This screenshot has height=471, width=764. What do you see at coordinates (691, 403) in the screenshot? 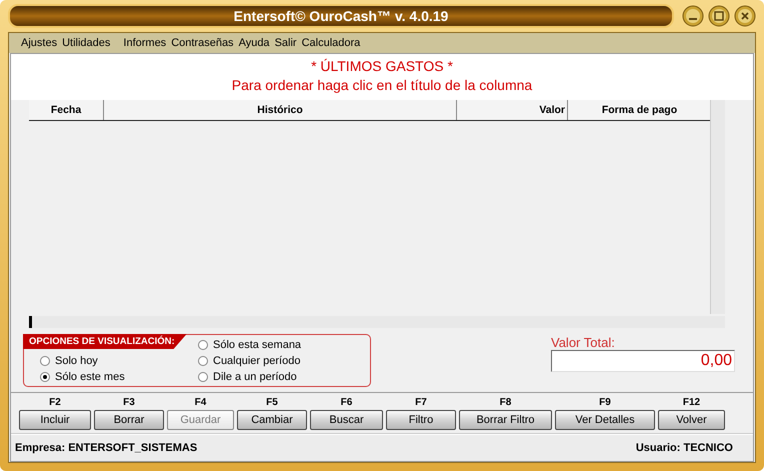
I see `shortcut-key: F12` at bounding box center [691, 403].